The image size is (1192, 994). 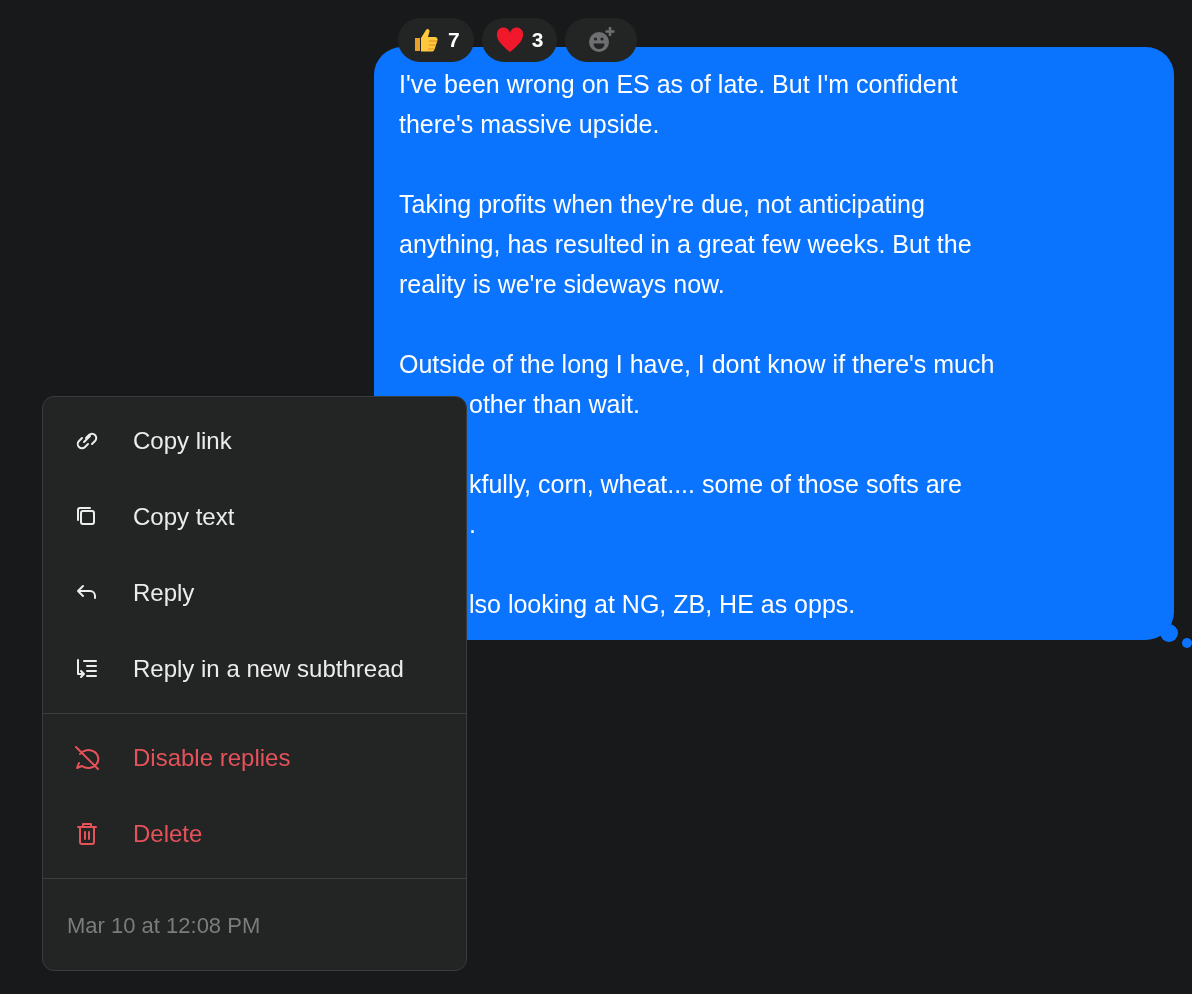 I want to click on menu-item: Disable replies, so click(x=254, y=758).